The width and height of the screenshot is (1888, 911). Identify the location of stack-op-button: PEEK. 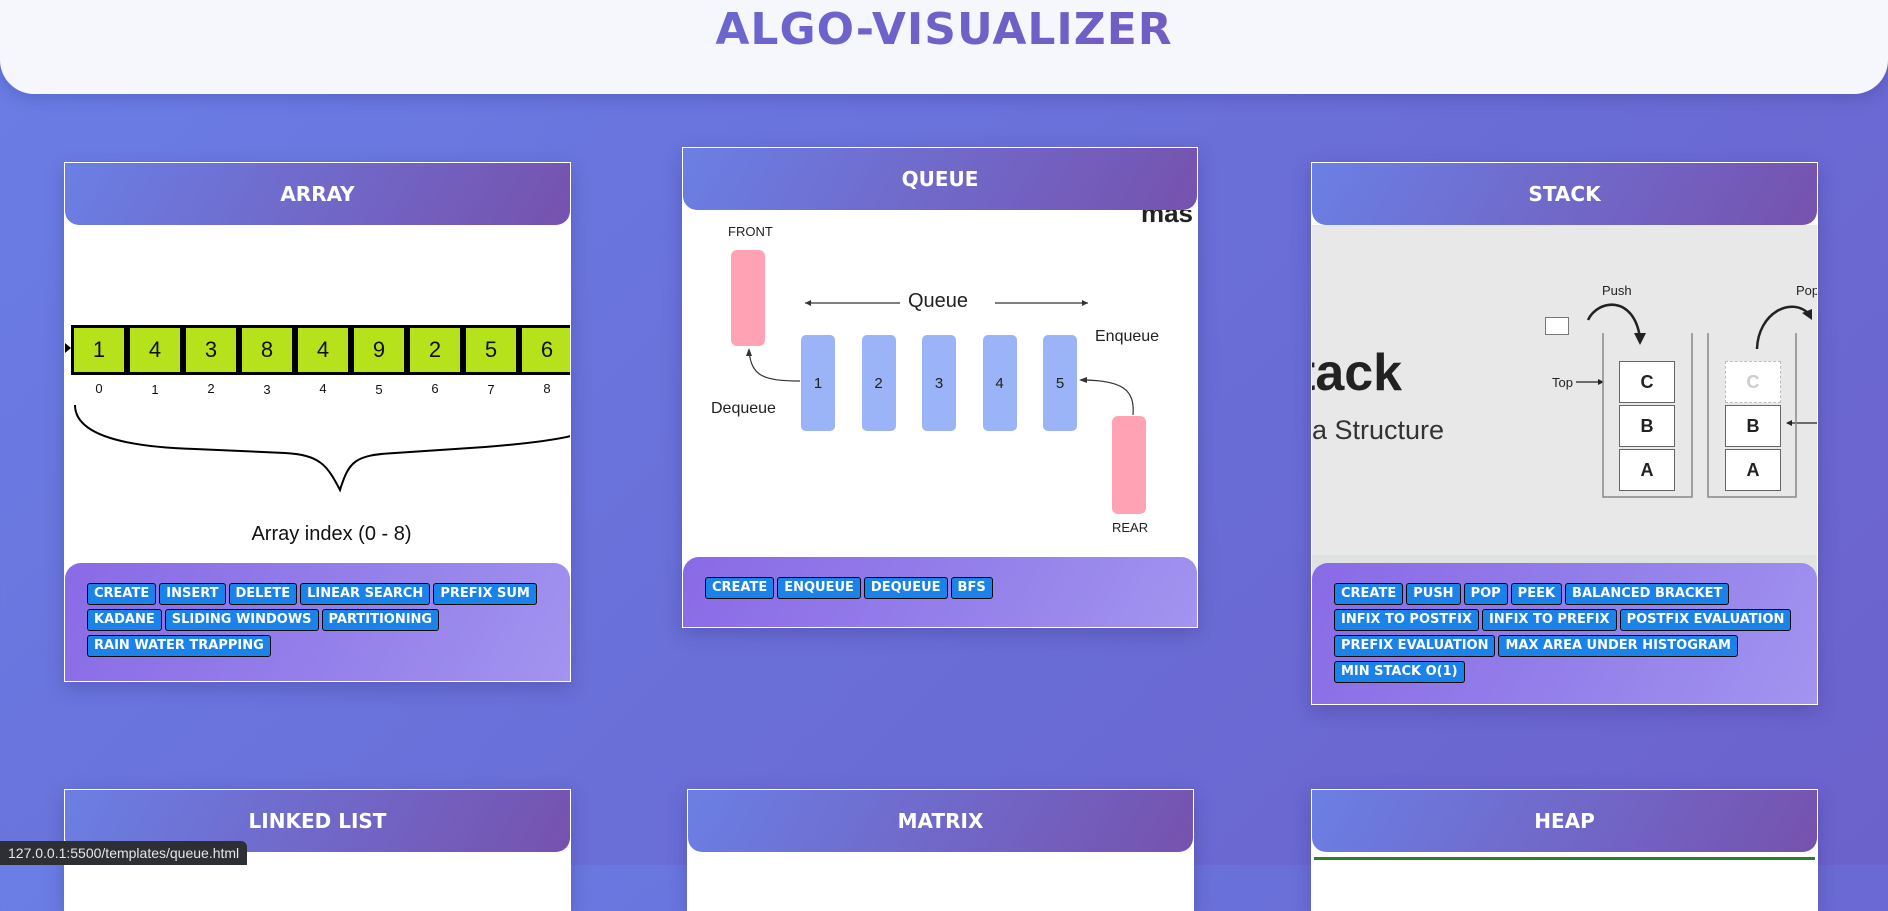
(1536, 594).